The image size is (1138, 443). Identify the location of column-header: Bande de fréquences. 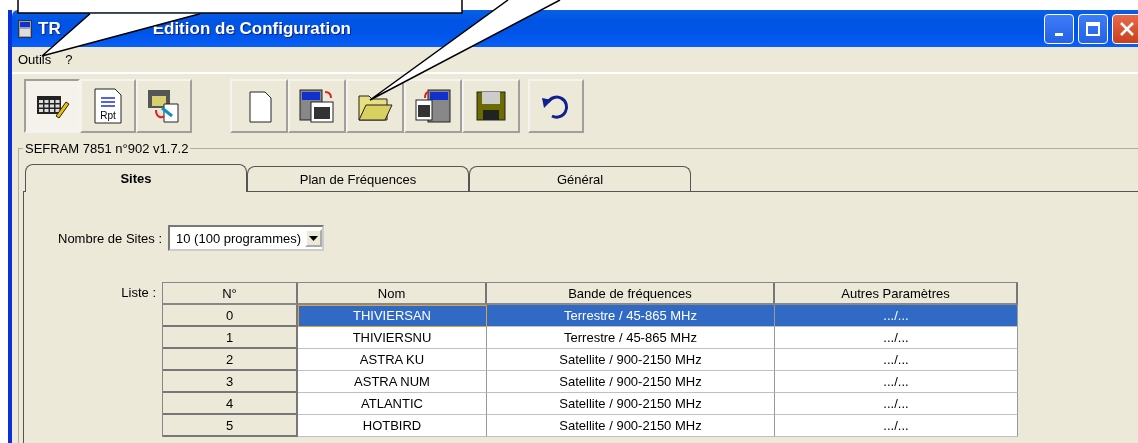
(631, 294).